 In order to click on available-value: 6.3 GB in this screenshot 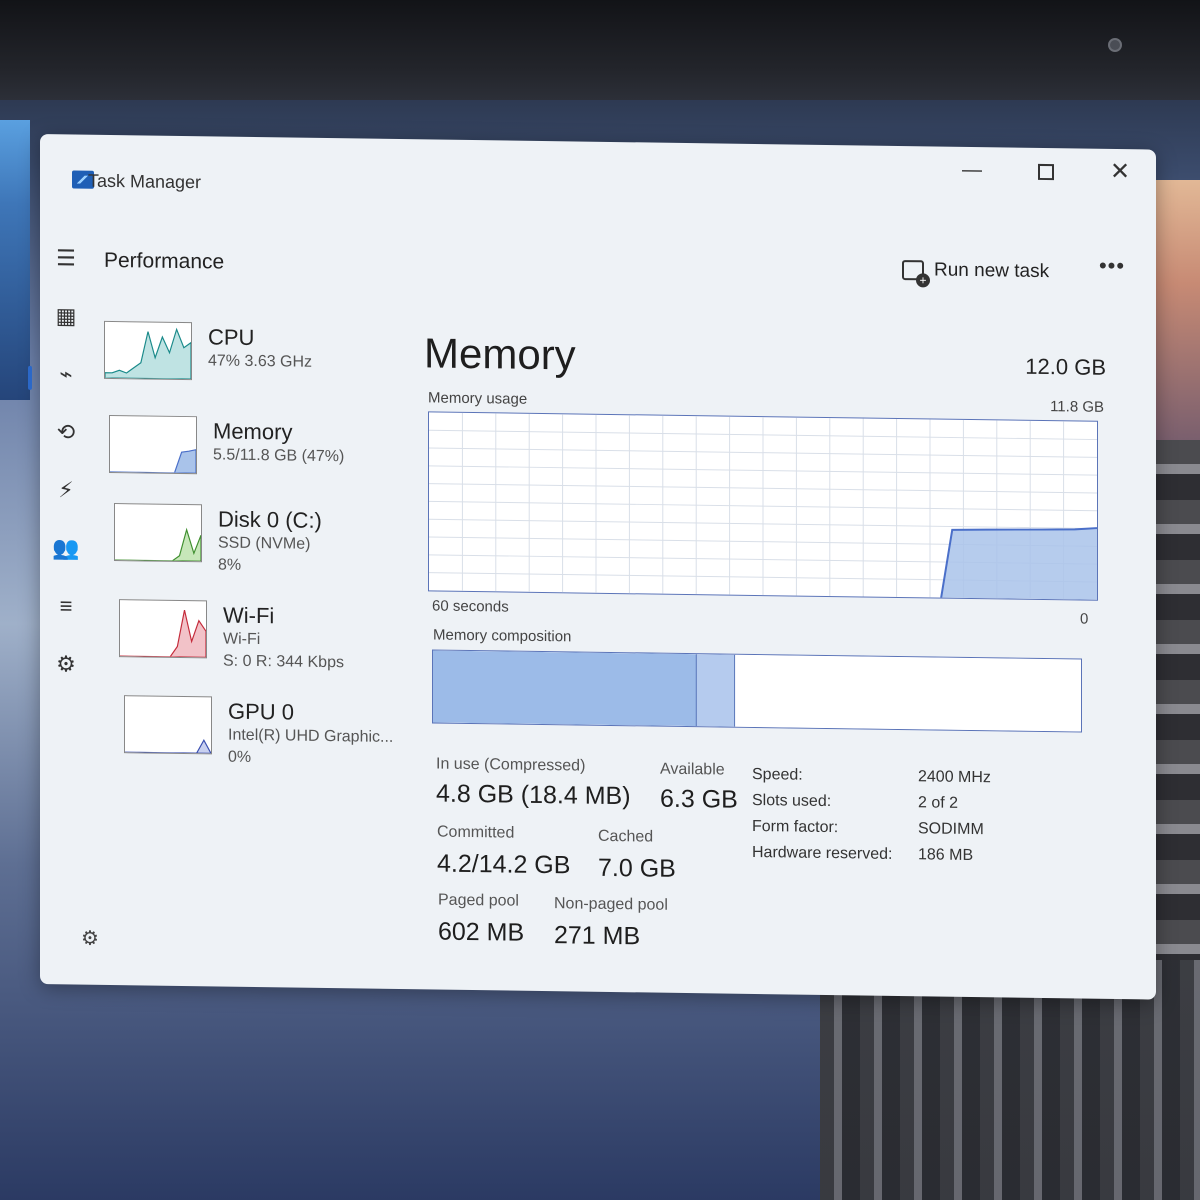, I will do `click(699, 799)`.